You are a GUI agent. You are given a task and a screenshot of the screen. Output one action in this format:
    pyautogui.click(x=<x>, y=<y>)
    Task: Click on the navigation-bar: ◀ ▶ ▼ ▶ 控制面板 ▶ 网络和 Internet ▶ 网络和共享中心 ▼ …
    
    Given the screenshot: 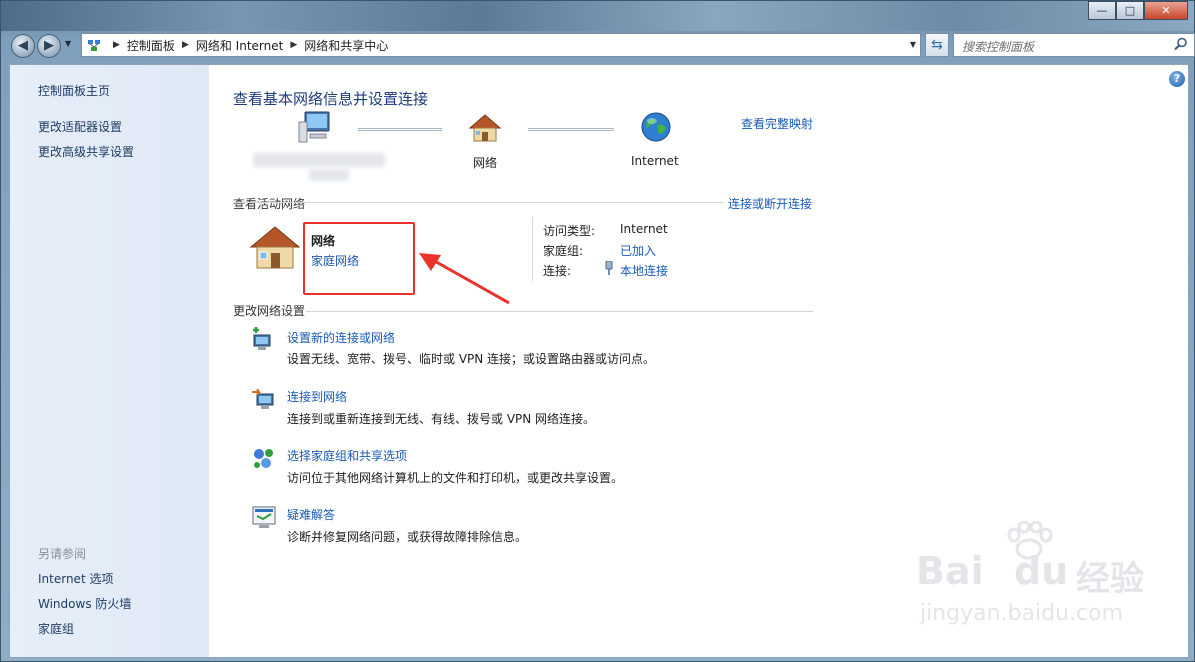 What is the action you would take?
    pyautogui.click(x=602, y=46)
    